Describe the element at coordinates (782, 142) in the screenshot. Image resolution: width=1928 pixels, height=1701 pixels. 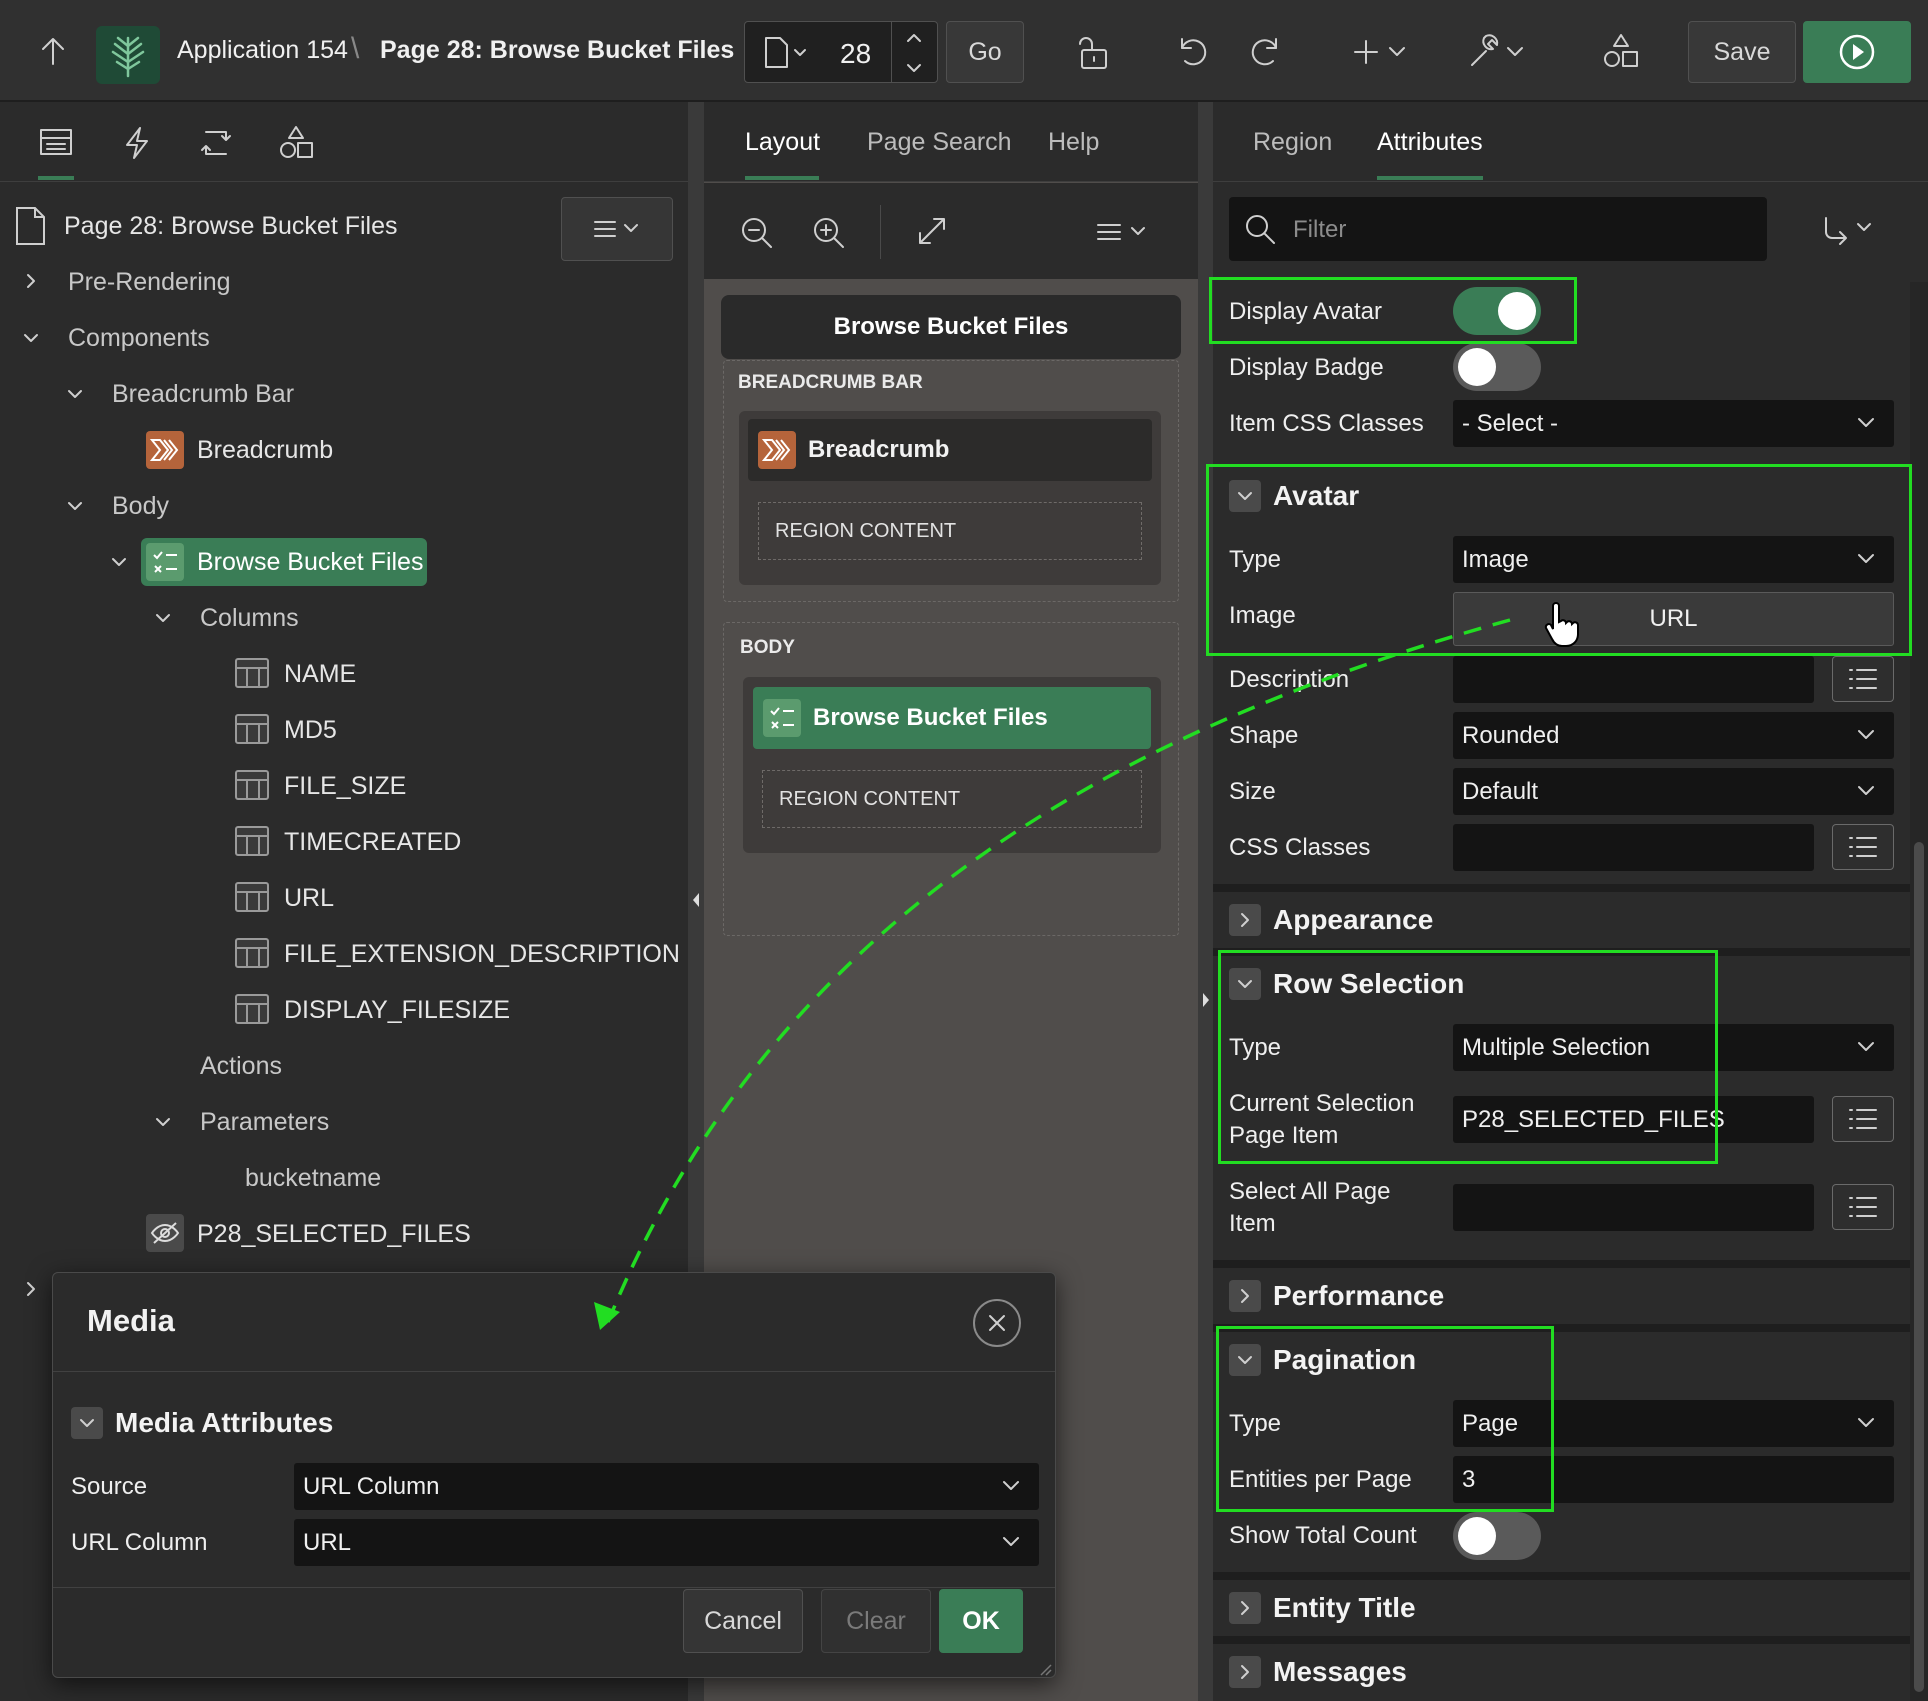
I see `tab-layout: Layout` at that location.